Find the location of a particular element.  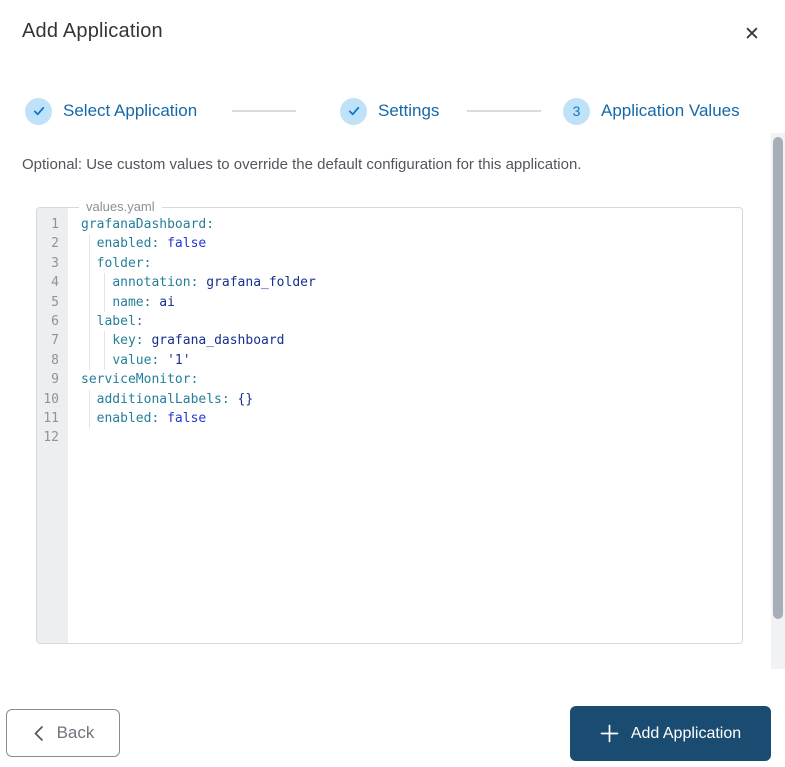

code-line: 7 key: grafana_dashboard is located at coordinates (388, 341).